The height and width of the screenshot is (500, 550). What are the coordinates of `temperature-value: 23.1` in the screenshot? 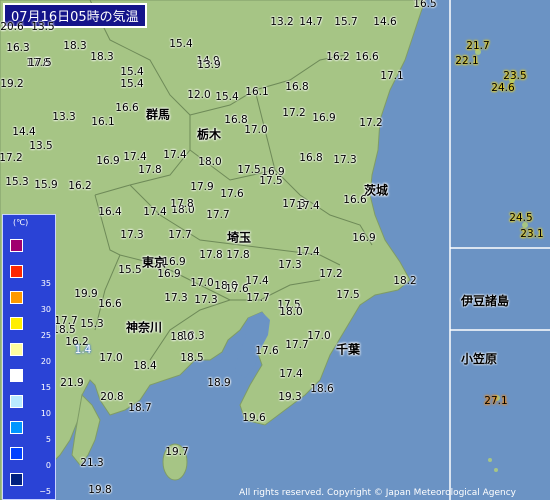 It's located at (532, 234).